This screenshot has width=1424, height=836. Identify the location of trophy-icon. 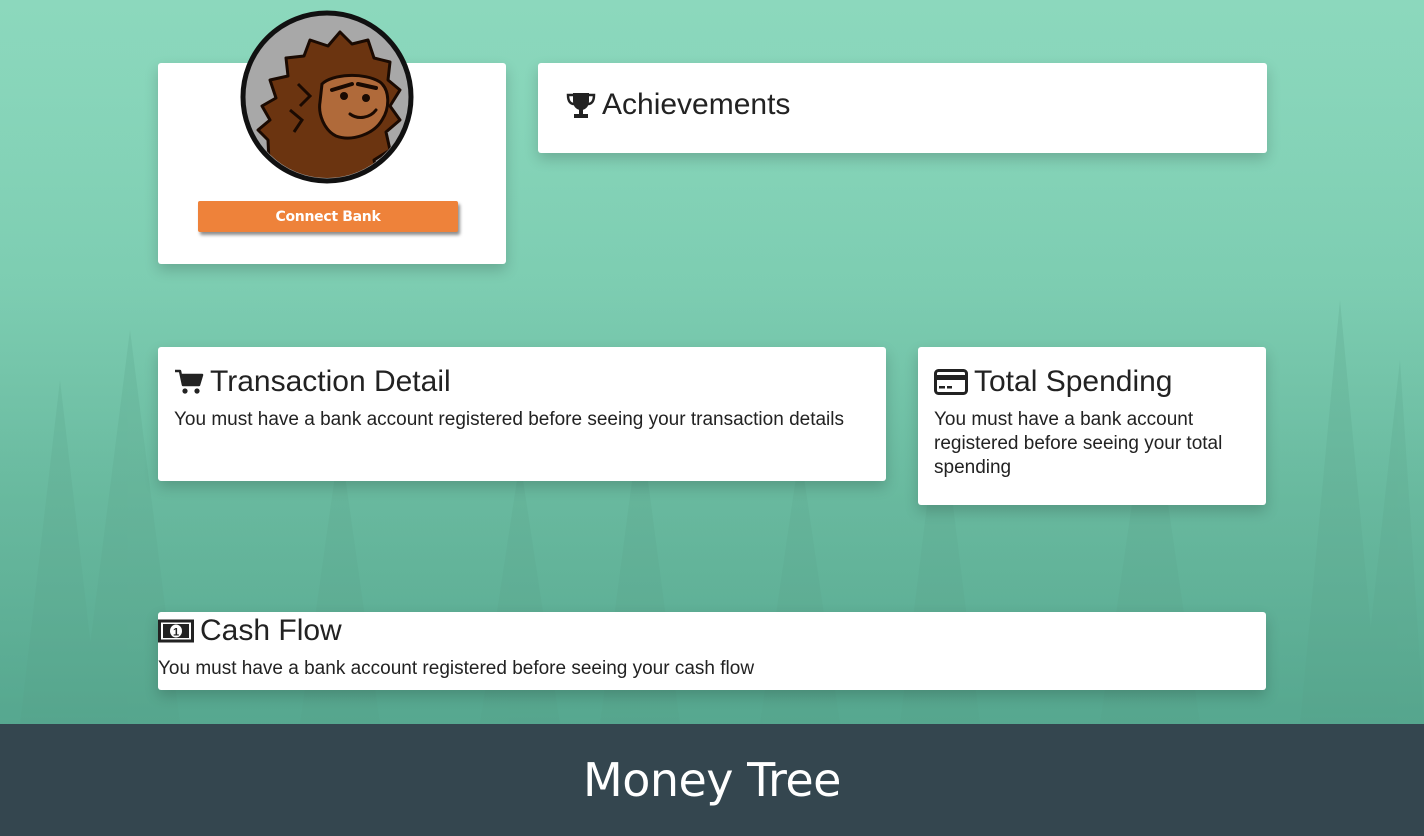
(581, 105).